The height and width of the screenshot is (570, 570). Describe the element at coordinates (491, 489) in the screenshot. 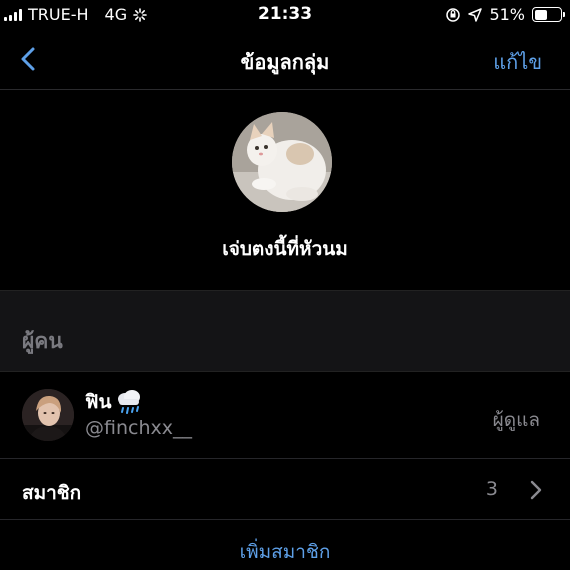

I see `members-count: 3` at that location.